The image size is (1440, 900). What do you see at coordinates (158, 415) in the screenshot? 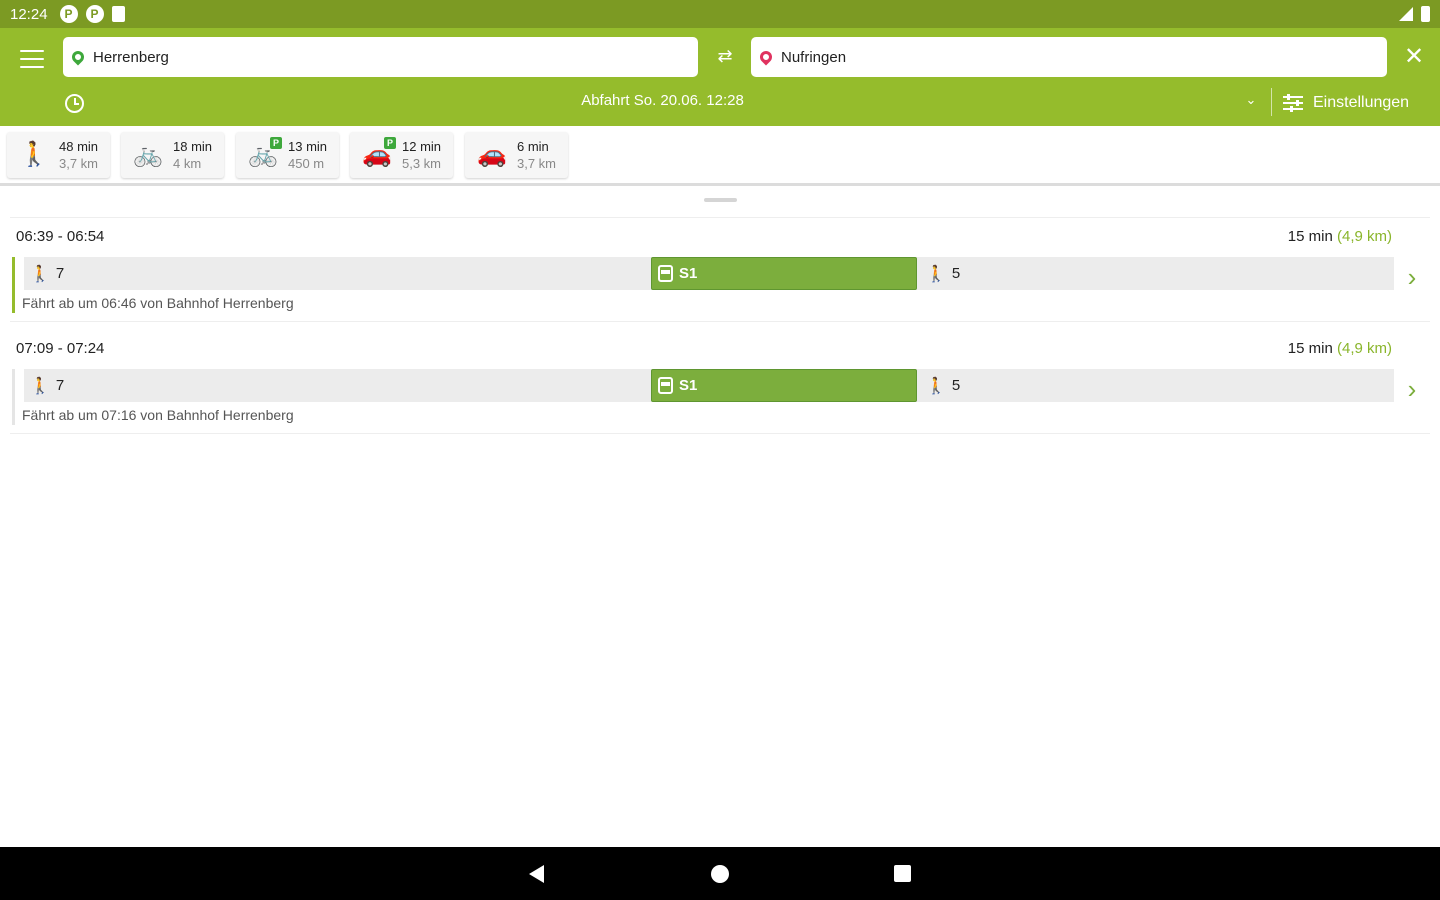
I see `departure-info: Fährt ab um 07:16 von Bahnhof Herrenberg` at bounding box center [158, 415].